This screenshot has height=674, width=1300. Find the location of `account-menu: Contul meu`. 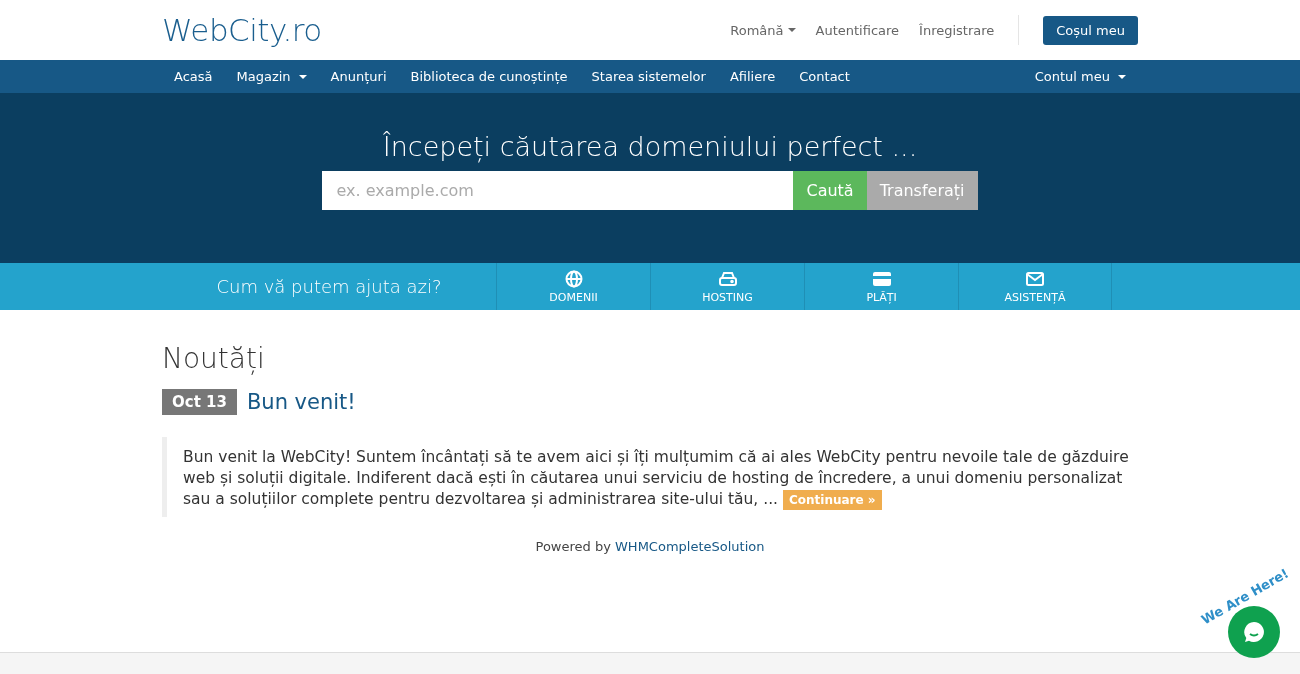

account-menu: Contul meu is located at coordinates (1080, 76).